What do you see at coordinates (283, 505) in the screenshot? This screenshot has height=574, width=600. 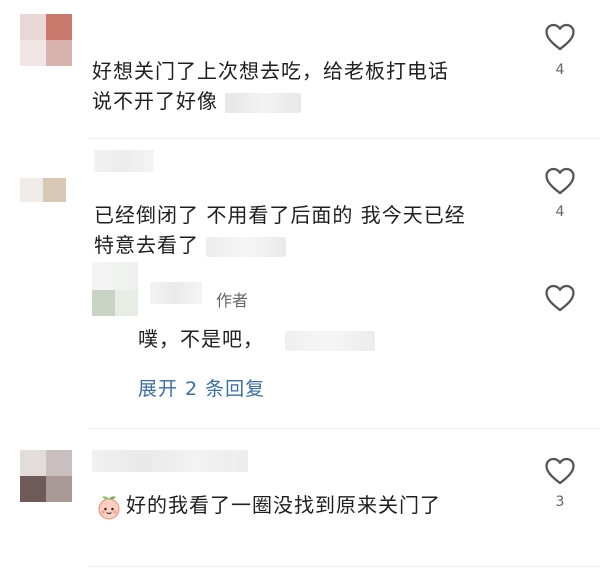 I see `comment-text-line: 好的我看了一圈没找到原来关门了` at bounding box center [283, 505].